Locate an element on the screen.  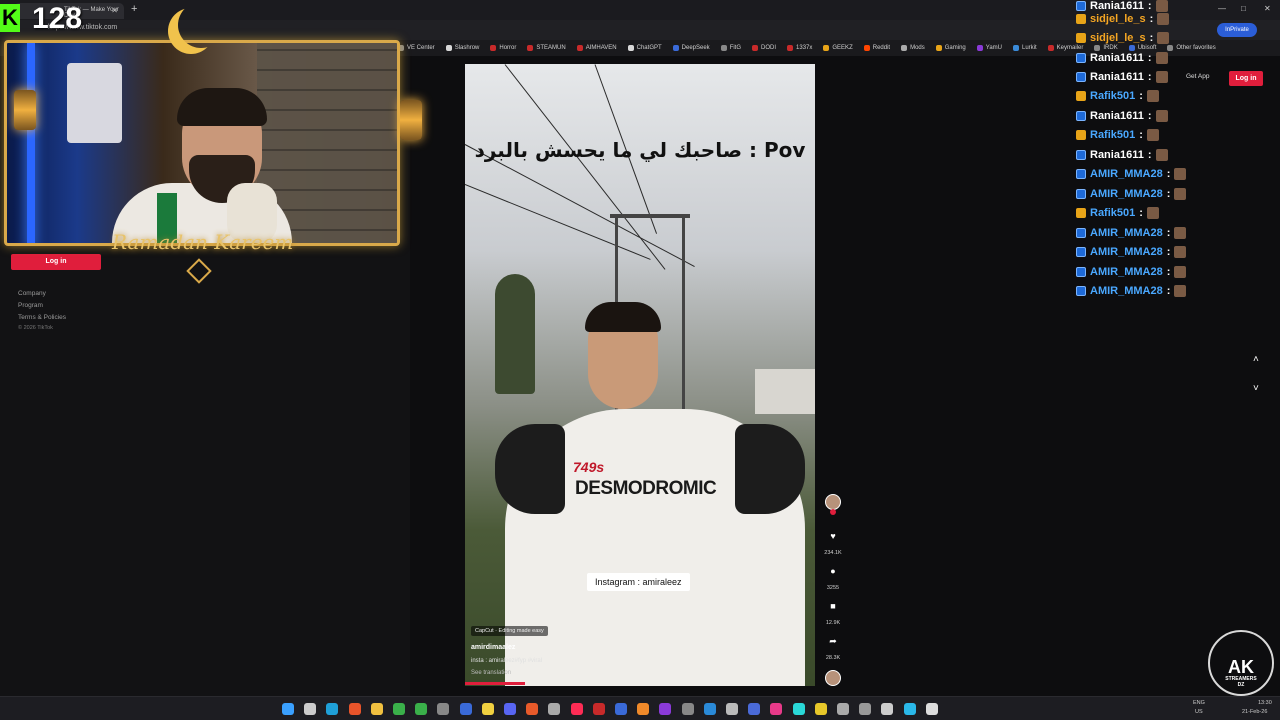
follow-plus-icon is located at coordinates (833, 512).